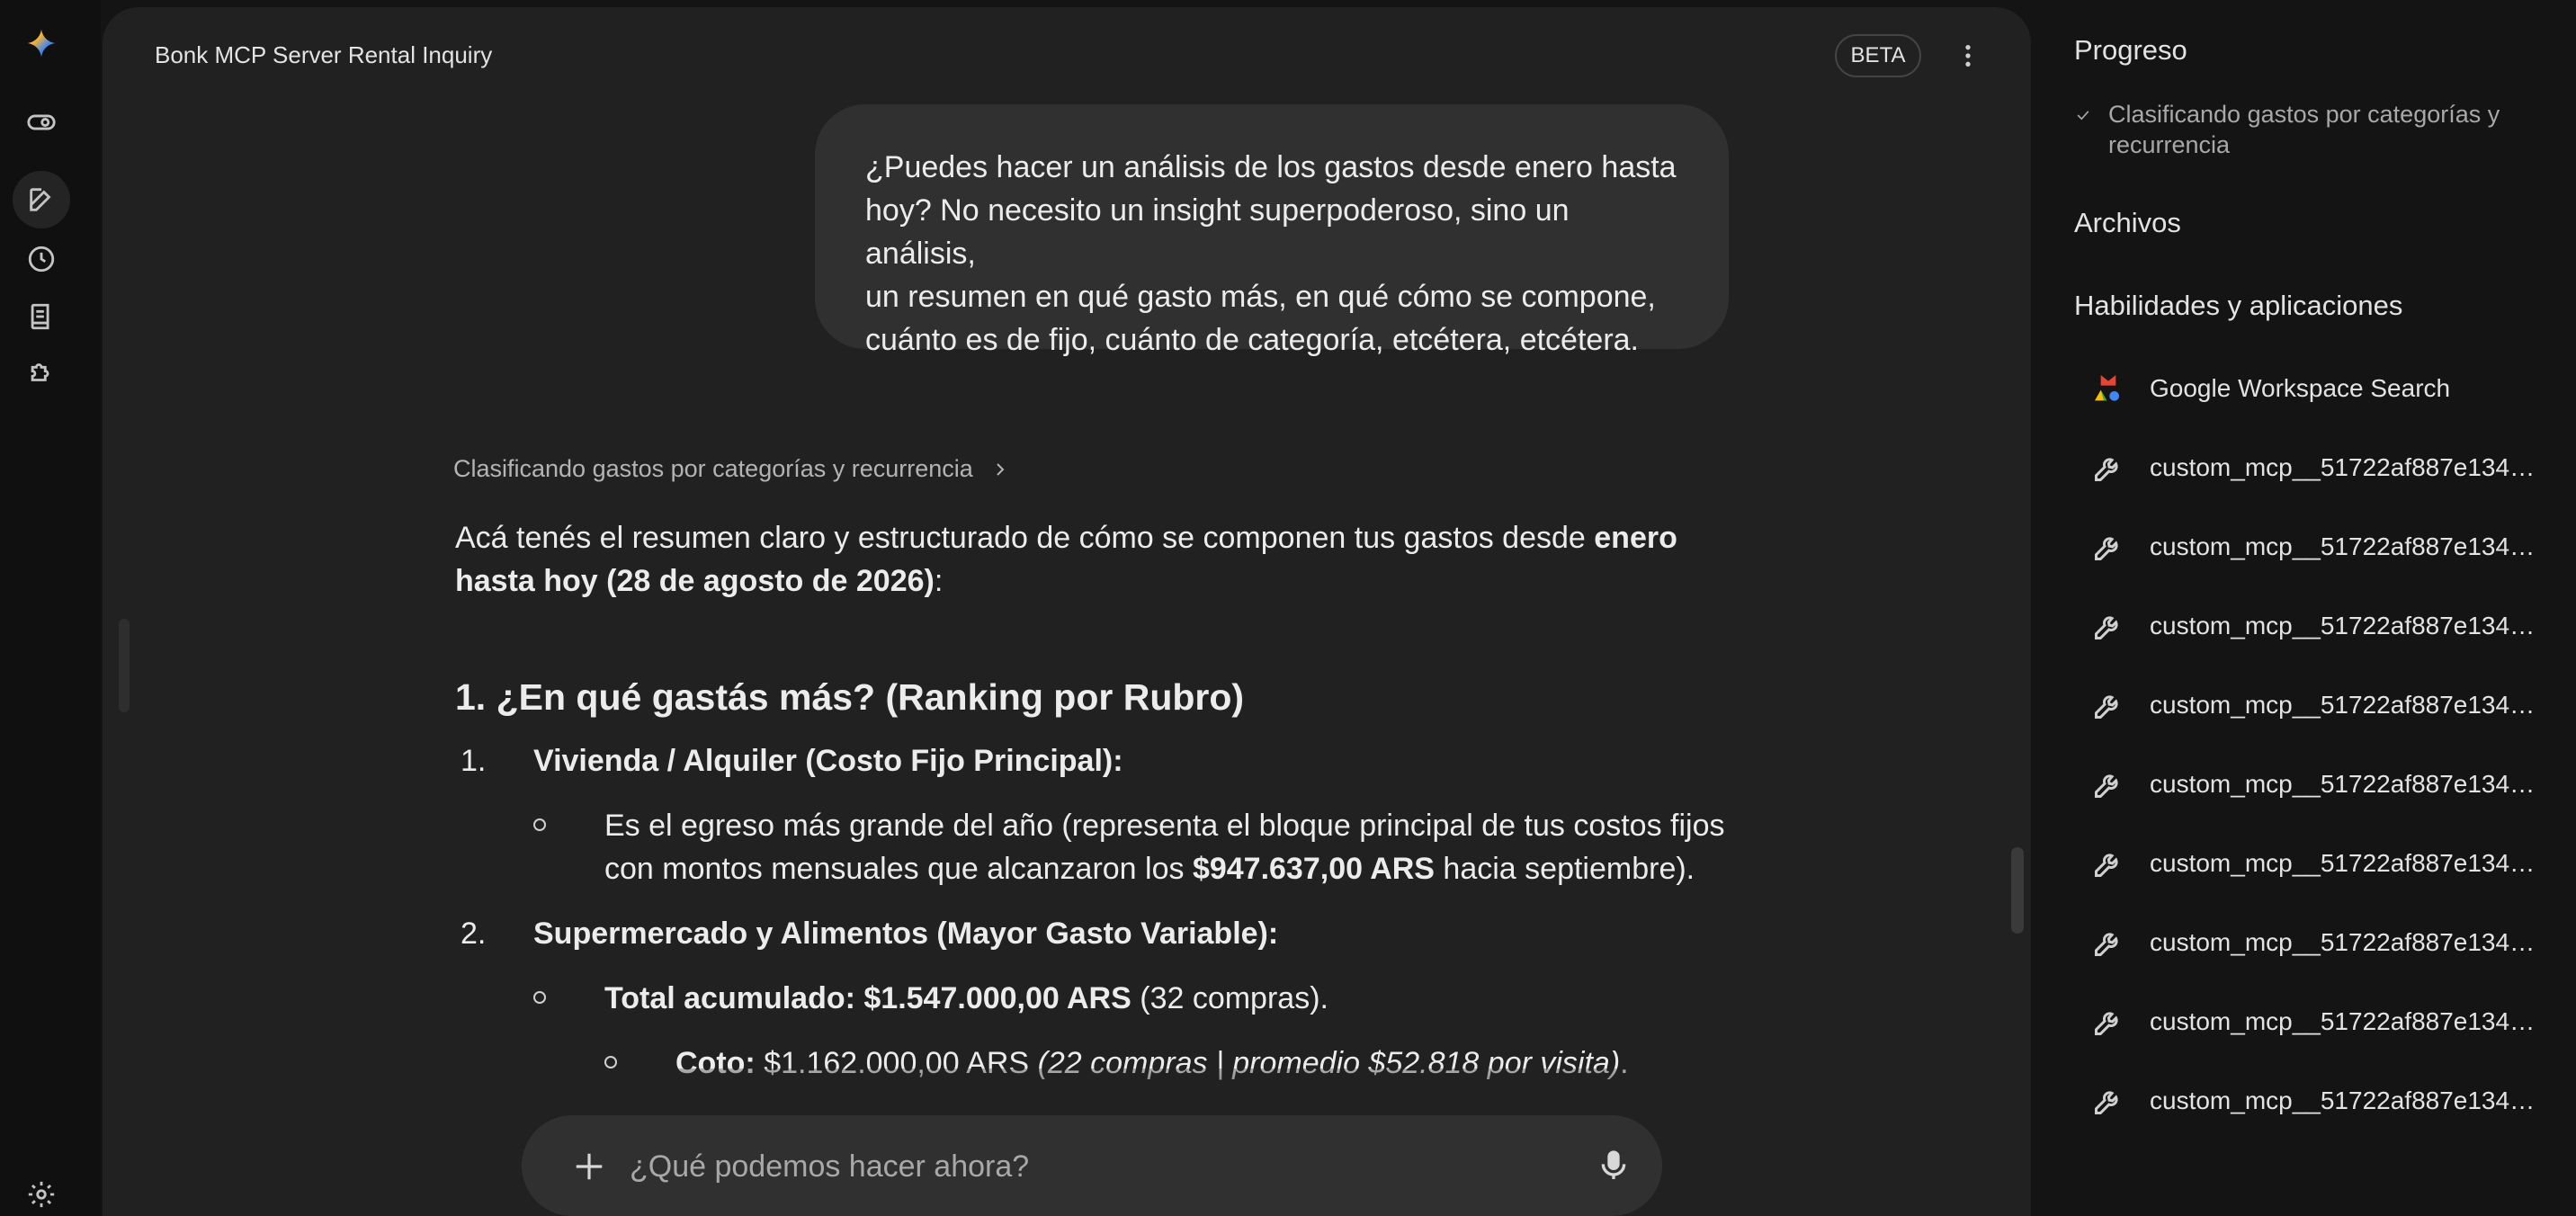 The image size is (2576, 1216). Describe the element at coordinates (2130, 50) in the screenshot. I see `progress-title: Progreso` at that location.